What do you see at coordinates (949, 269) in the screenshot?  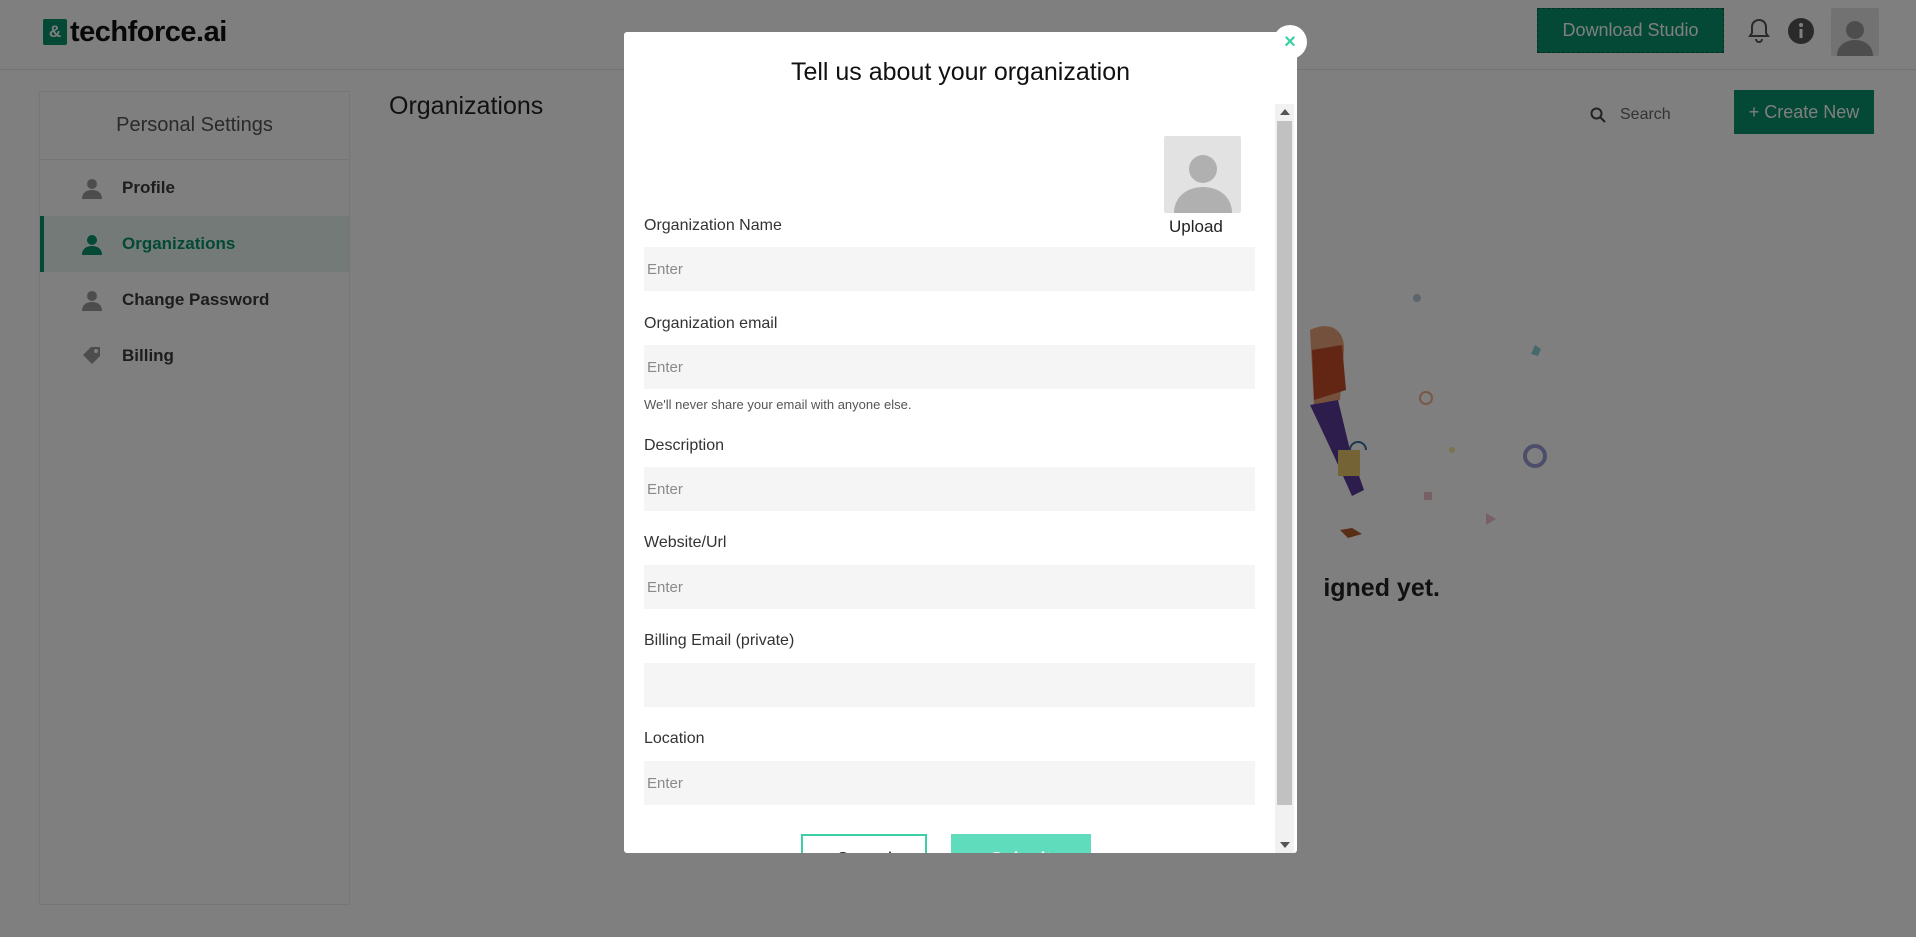 I see `org-name-input` at bounding box center [949, 269].